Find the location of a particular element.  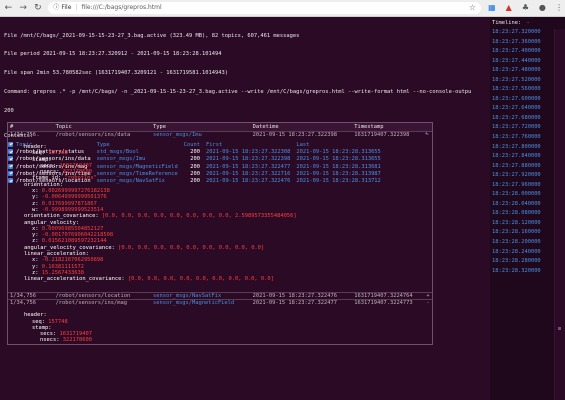

yaml-key: frame_id: is located at coordinates (47, 178).